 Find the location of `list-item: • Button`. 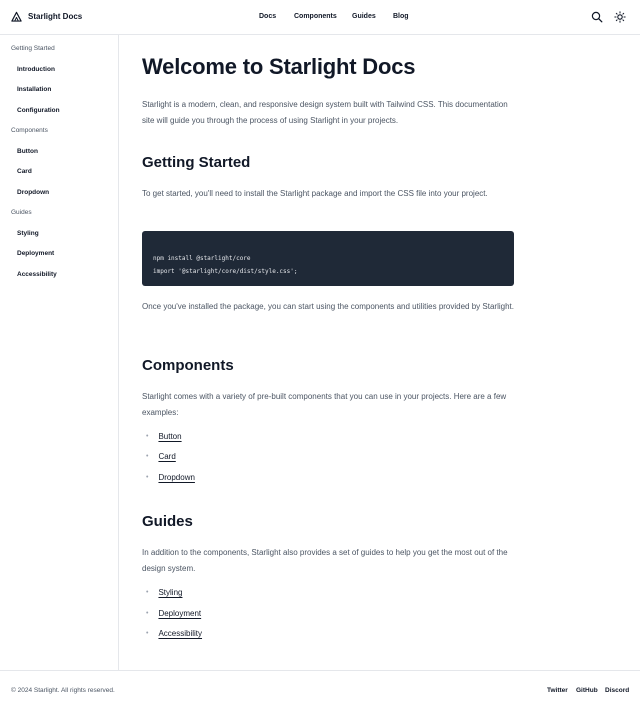

list-item: • Button is located at coordinates (164, 436).